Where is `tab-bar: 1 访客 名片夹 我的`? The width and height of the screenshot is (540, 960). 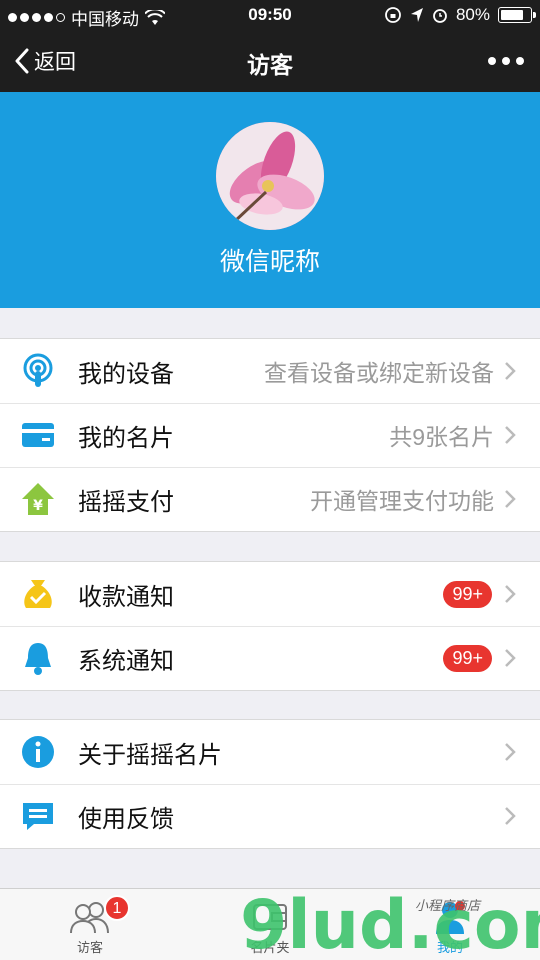
tab-bar: 1 访客 名片夹 我的 is located at coordinates (270, 924).